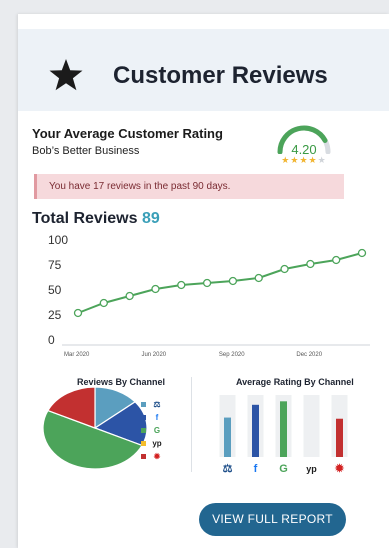  What do you see at coordinates (140, 186) in the screenshot?
I see `alert-text: You have 17 reviews in the past 90 days.` at bounding box center [140, 186].